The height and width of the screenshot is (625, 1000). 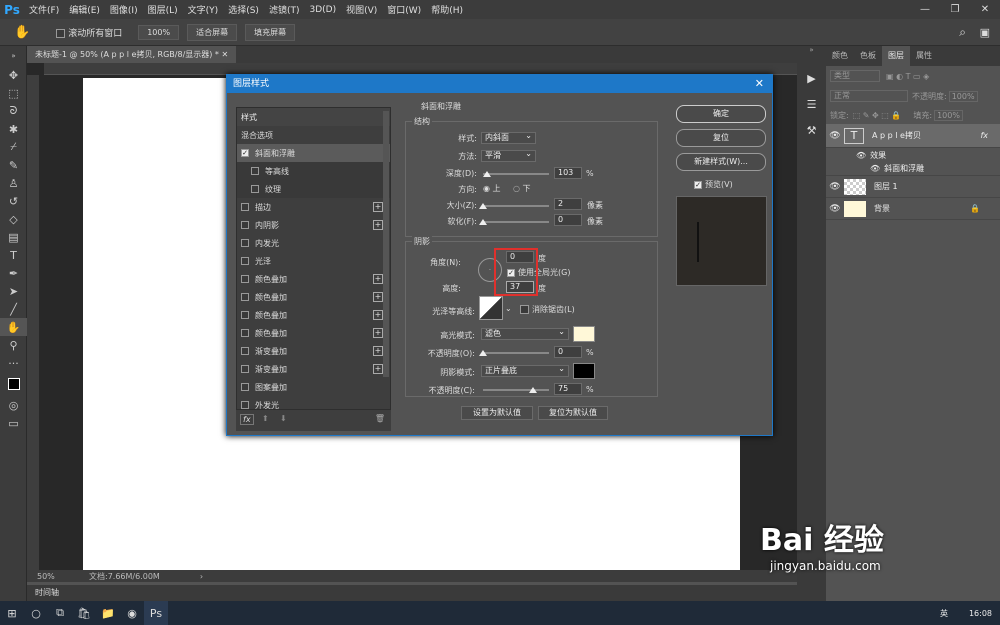 What do you see at coordinates (380, 418) in the screenshot?
I see `trash-icon: 🗑` at bounding box center [380, 418].